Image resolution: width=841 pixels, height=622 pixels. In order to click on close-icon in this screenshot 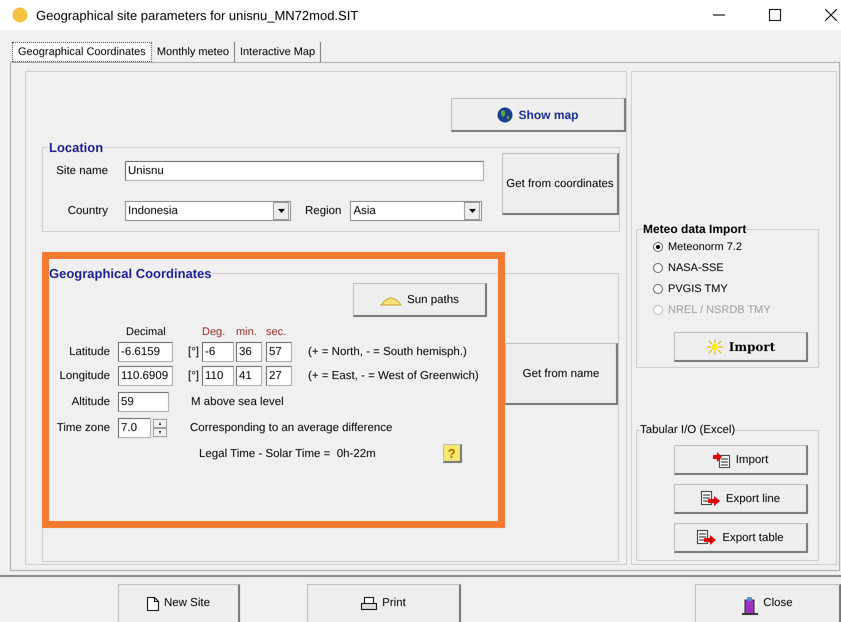, I will do `click(831, 15)`.